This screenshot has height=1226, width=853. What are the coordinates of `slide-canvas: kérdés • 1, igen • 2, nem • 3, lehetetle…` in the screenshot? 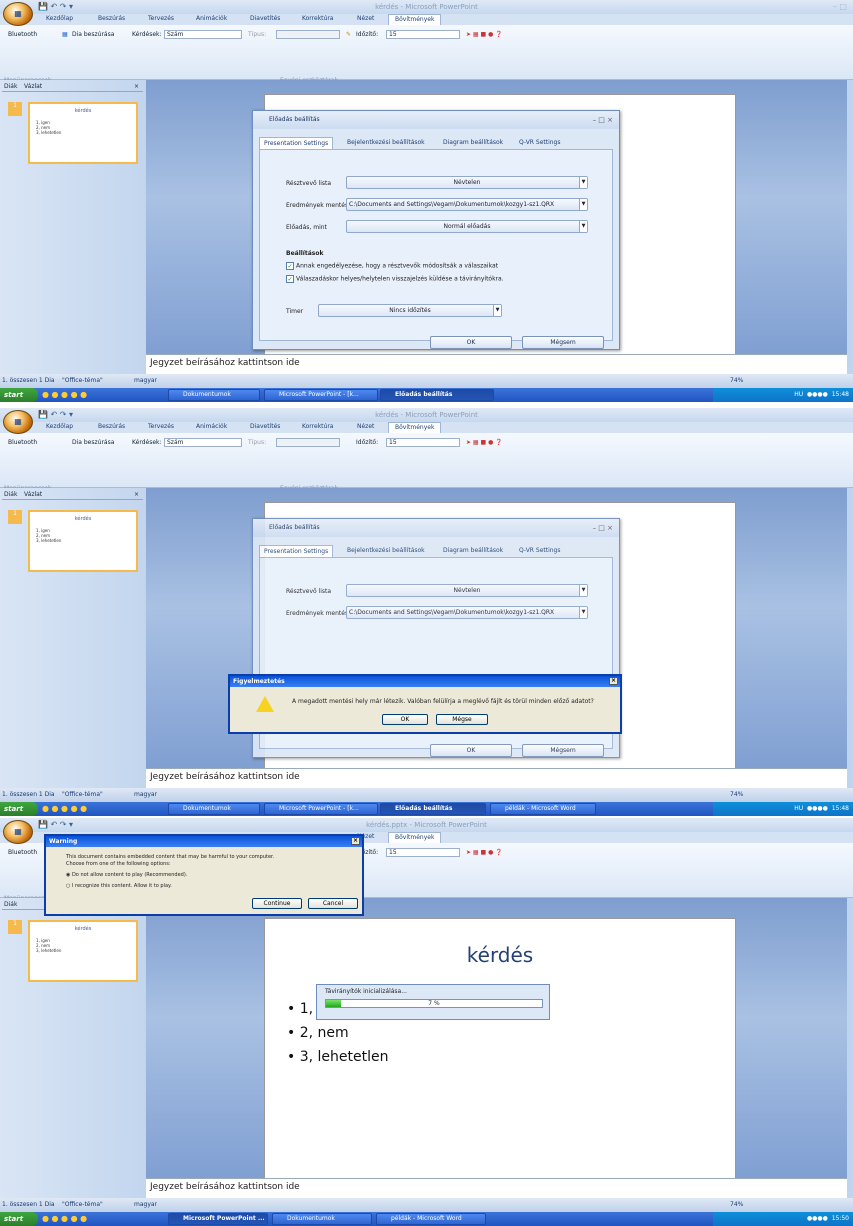 It's located at (500, 1059).